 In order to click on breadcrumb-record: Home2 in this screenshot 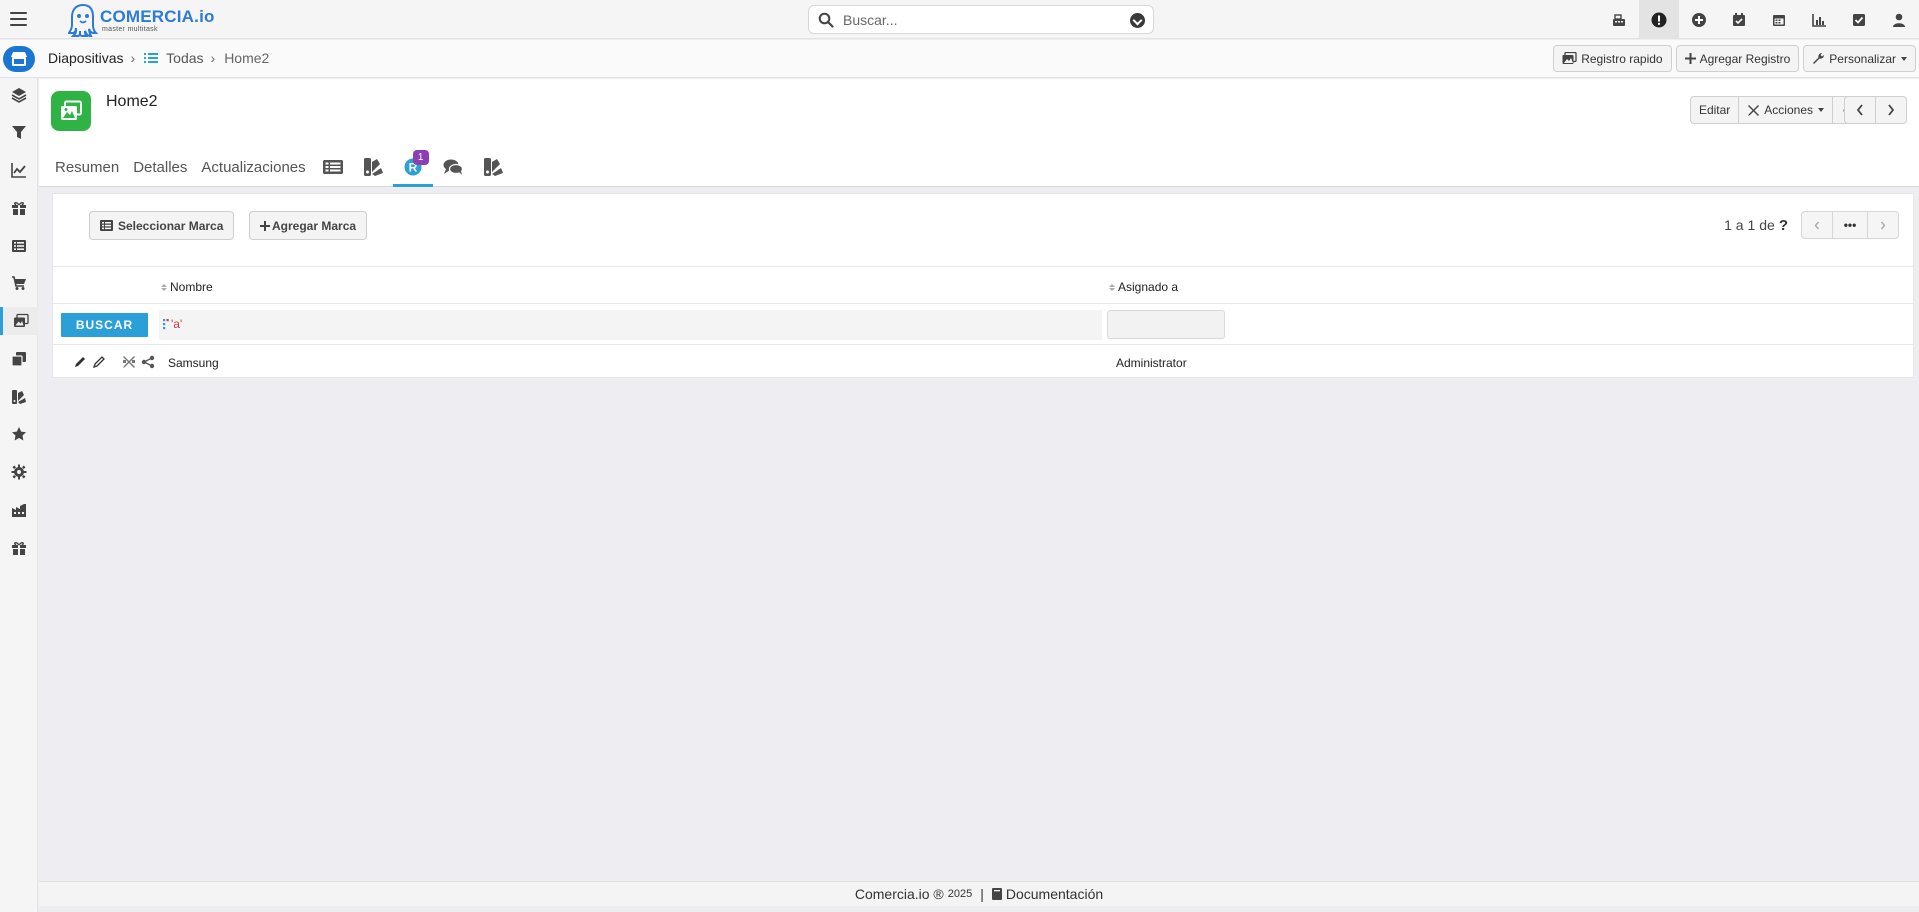, I will do `click(247, 58)`.